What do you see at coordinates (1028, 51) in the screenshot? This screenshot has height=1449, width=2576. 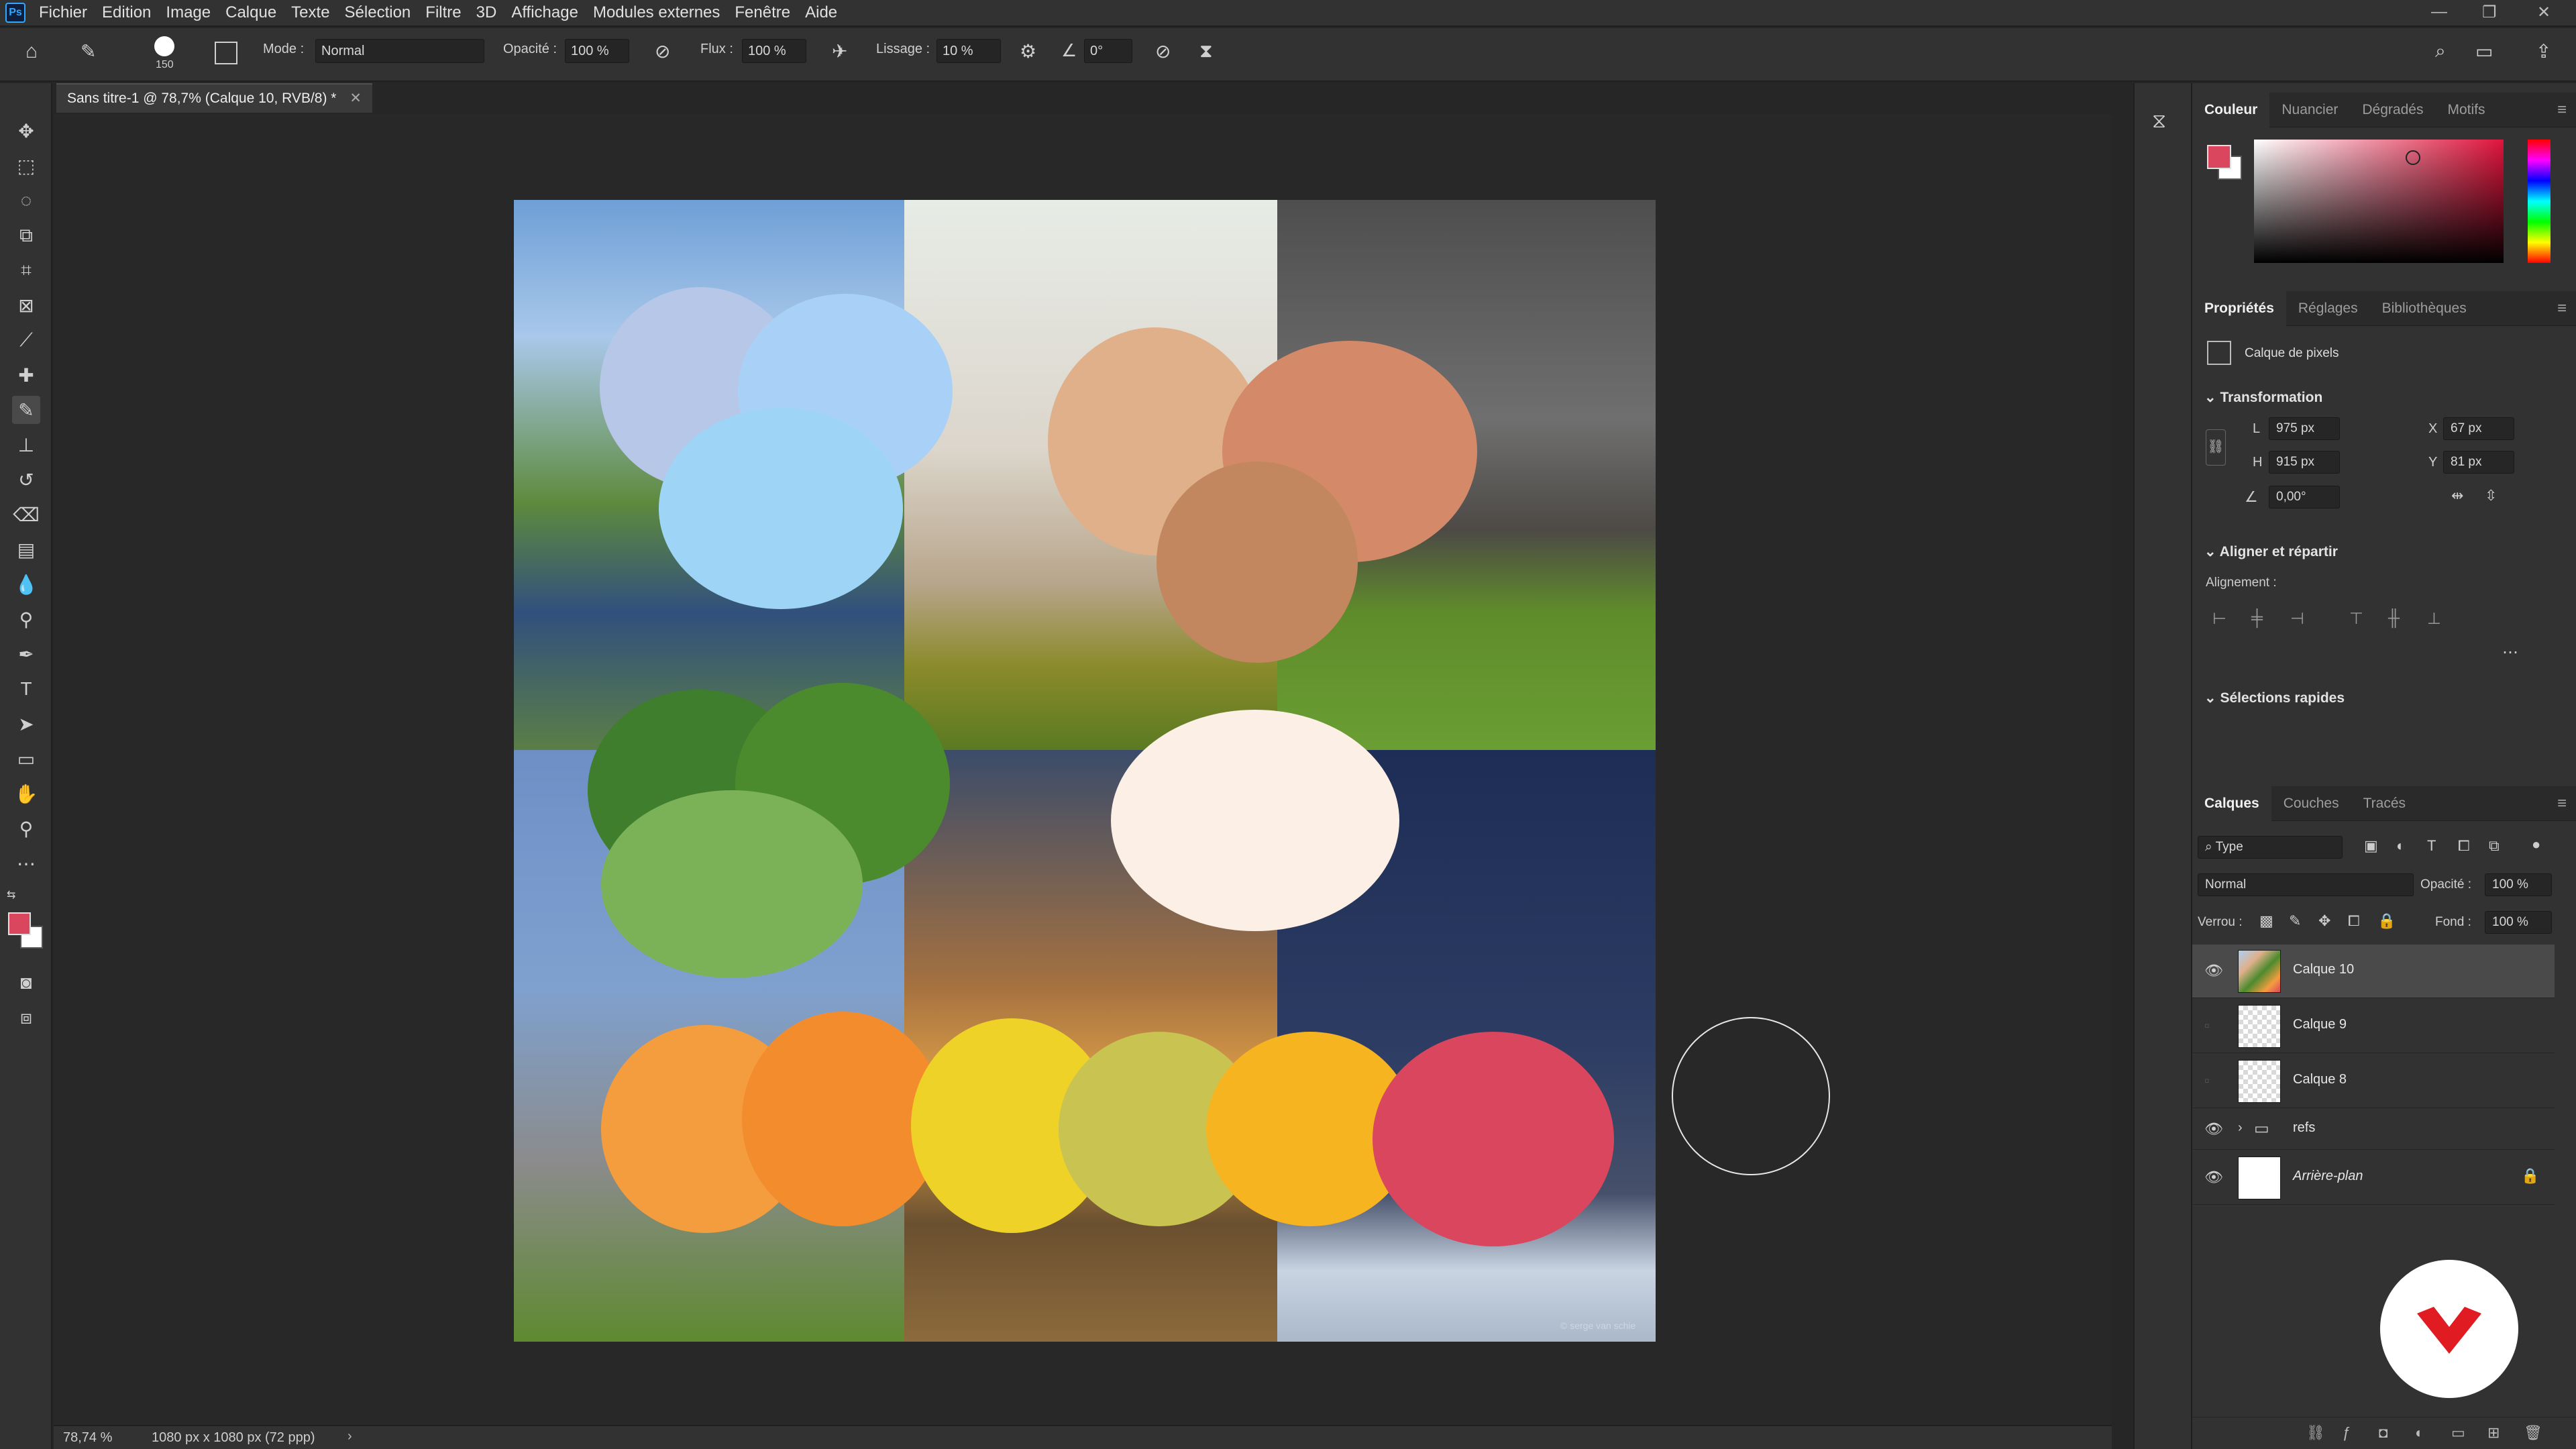 I see `gear-icon: ⚙` at bounding box center [1028, 51].